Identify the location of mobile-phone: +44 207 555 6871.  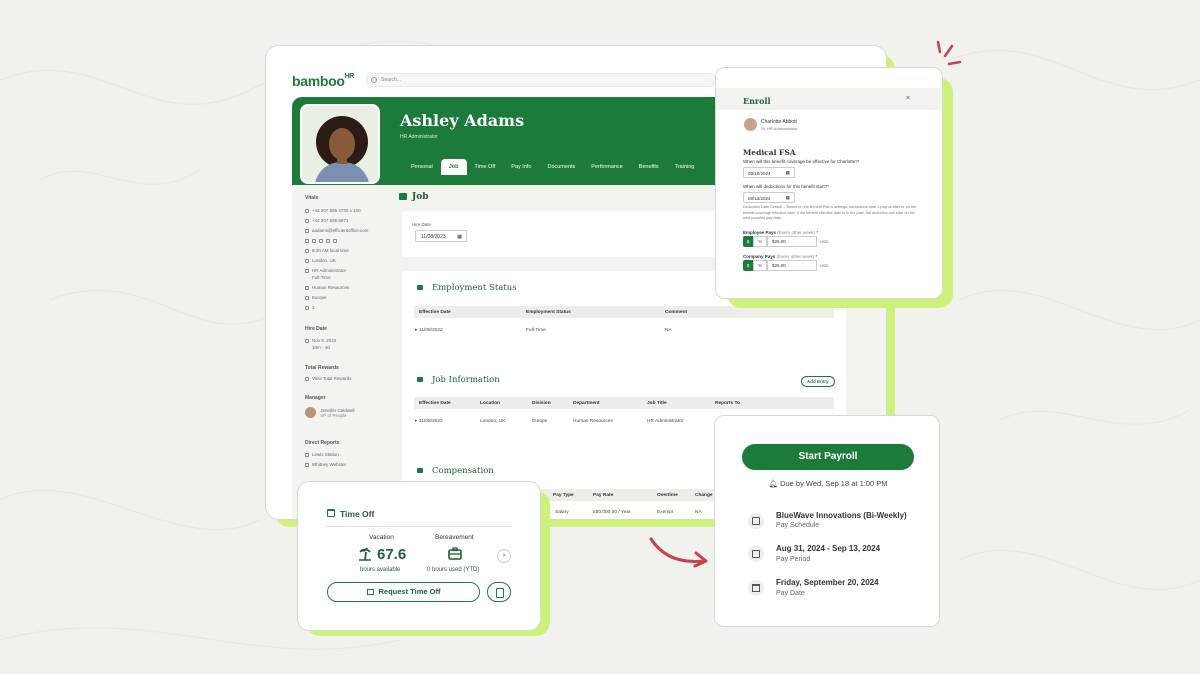
(326, 220).